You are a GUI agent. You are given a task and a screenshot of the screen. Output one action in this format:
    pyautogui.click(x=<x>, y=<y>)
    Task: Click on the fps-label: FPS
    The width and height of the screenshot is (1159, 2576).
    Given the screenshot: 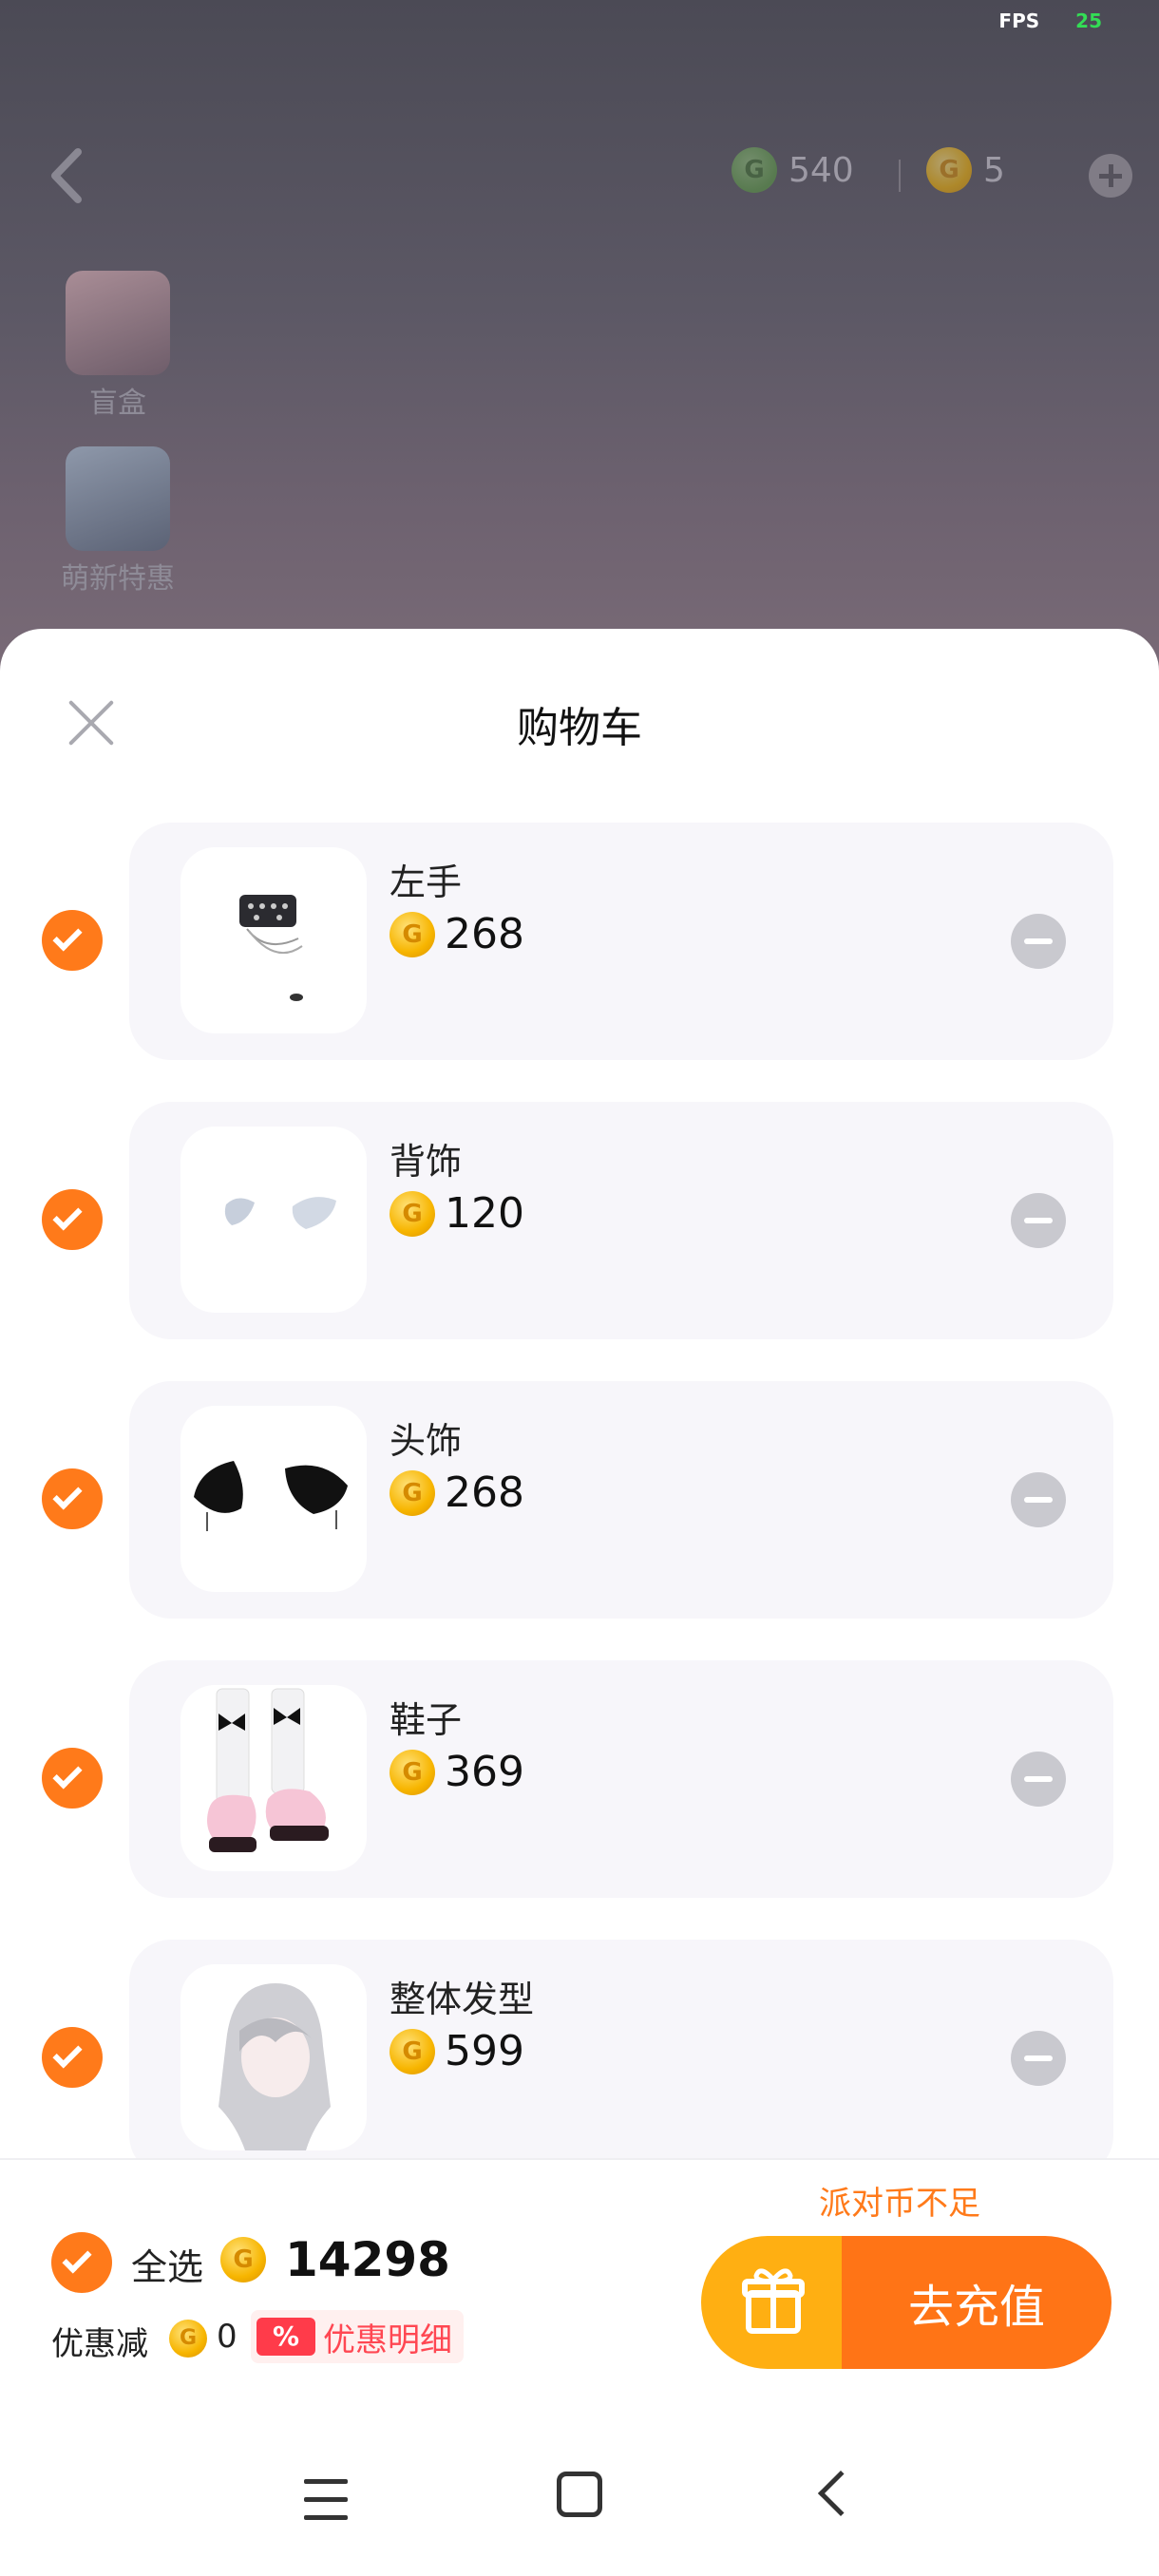 What is the action you would take?
    pyautogui.click(x=1019, y=20)
    